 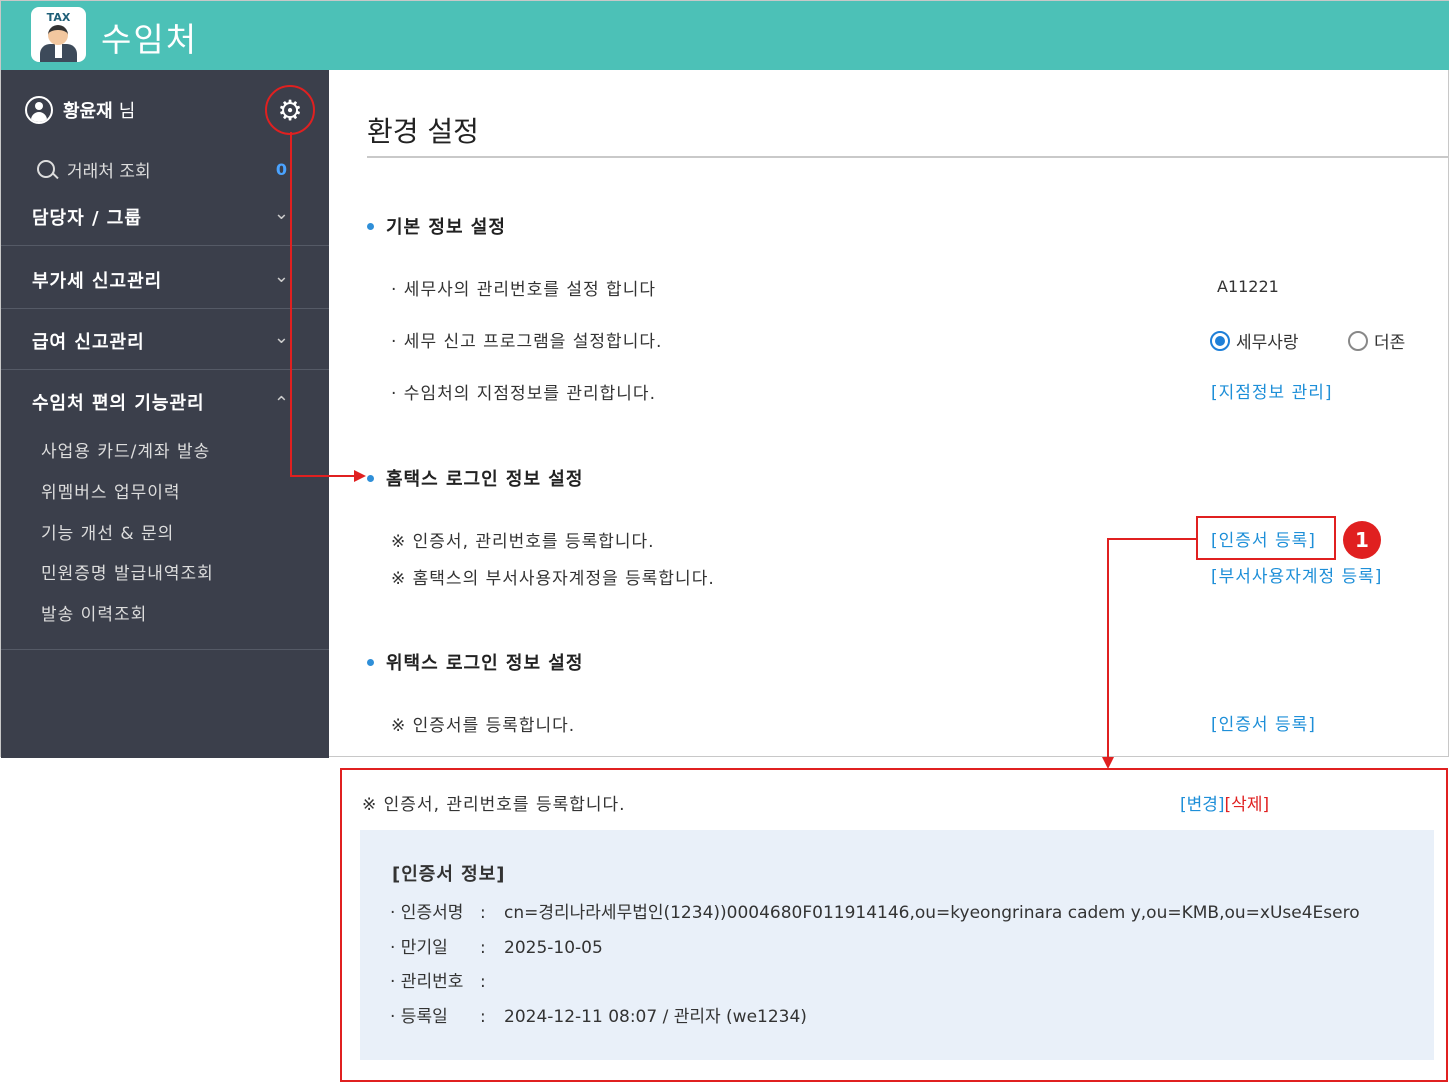 What do you see at coordinates (1390, 343) in the screenshot?
I see `radio-label: 더존` at bounding box center [1390, 343].